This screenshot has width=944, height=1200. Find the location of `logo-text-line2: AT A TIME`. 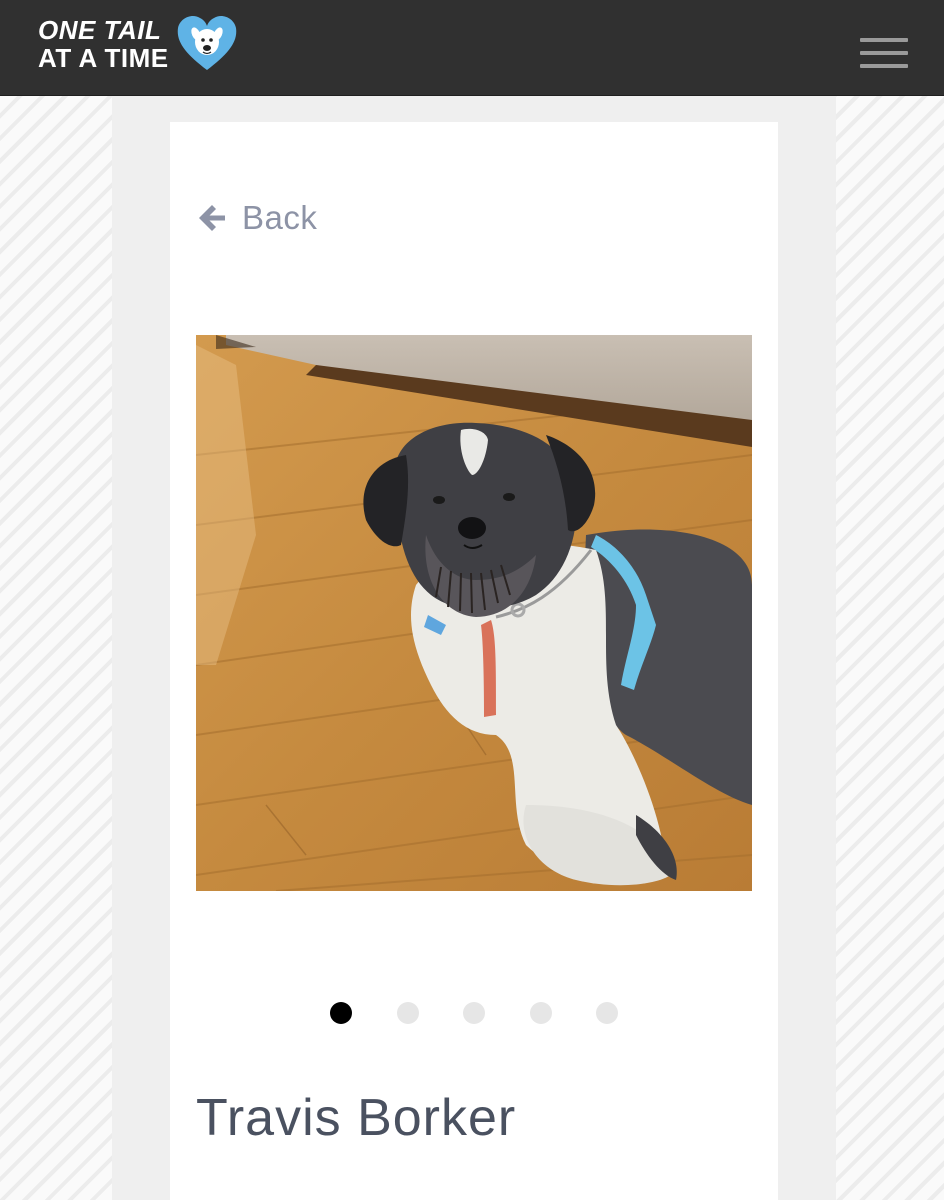

logo-text-line2: AT A TIME is located at coordinates (103, 58).